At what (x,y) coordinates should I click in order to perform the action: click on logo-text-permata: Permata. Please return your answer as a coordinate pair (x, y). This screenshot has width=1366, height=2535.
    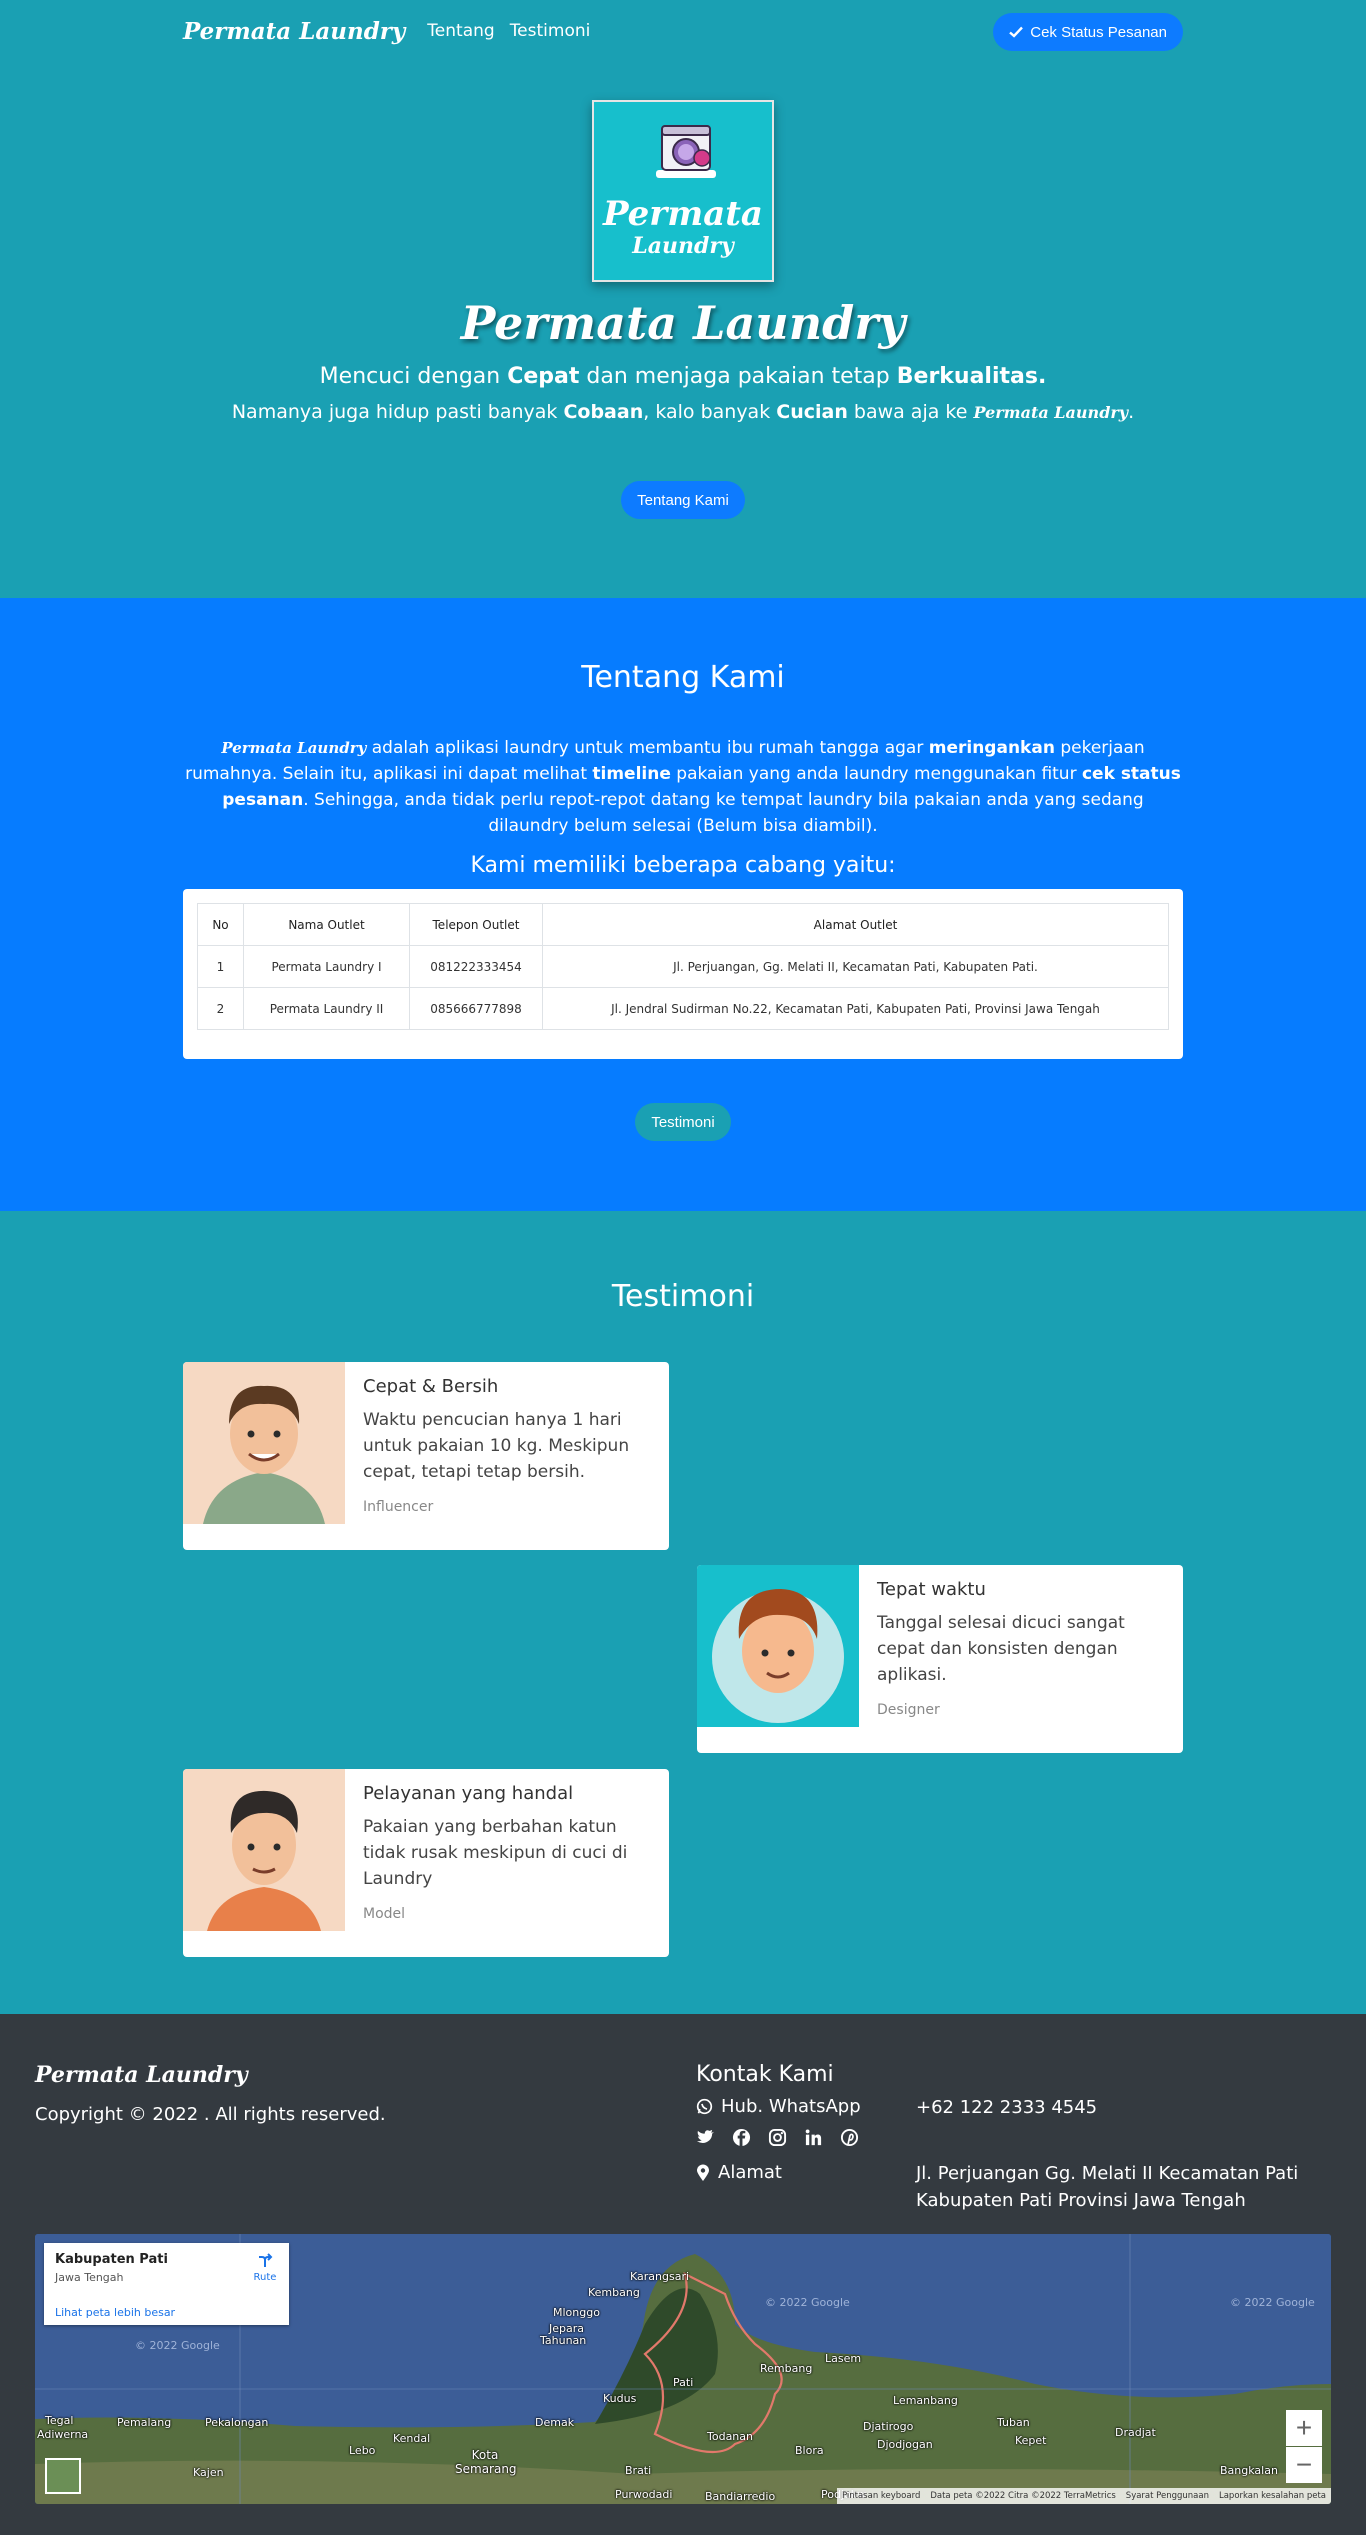
    Looking at the image, I should click on (683, 214).